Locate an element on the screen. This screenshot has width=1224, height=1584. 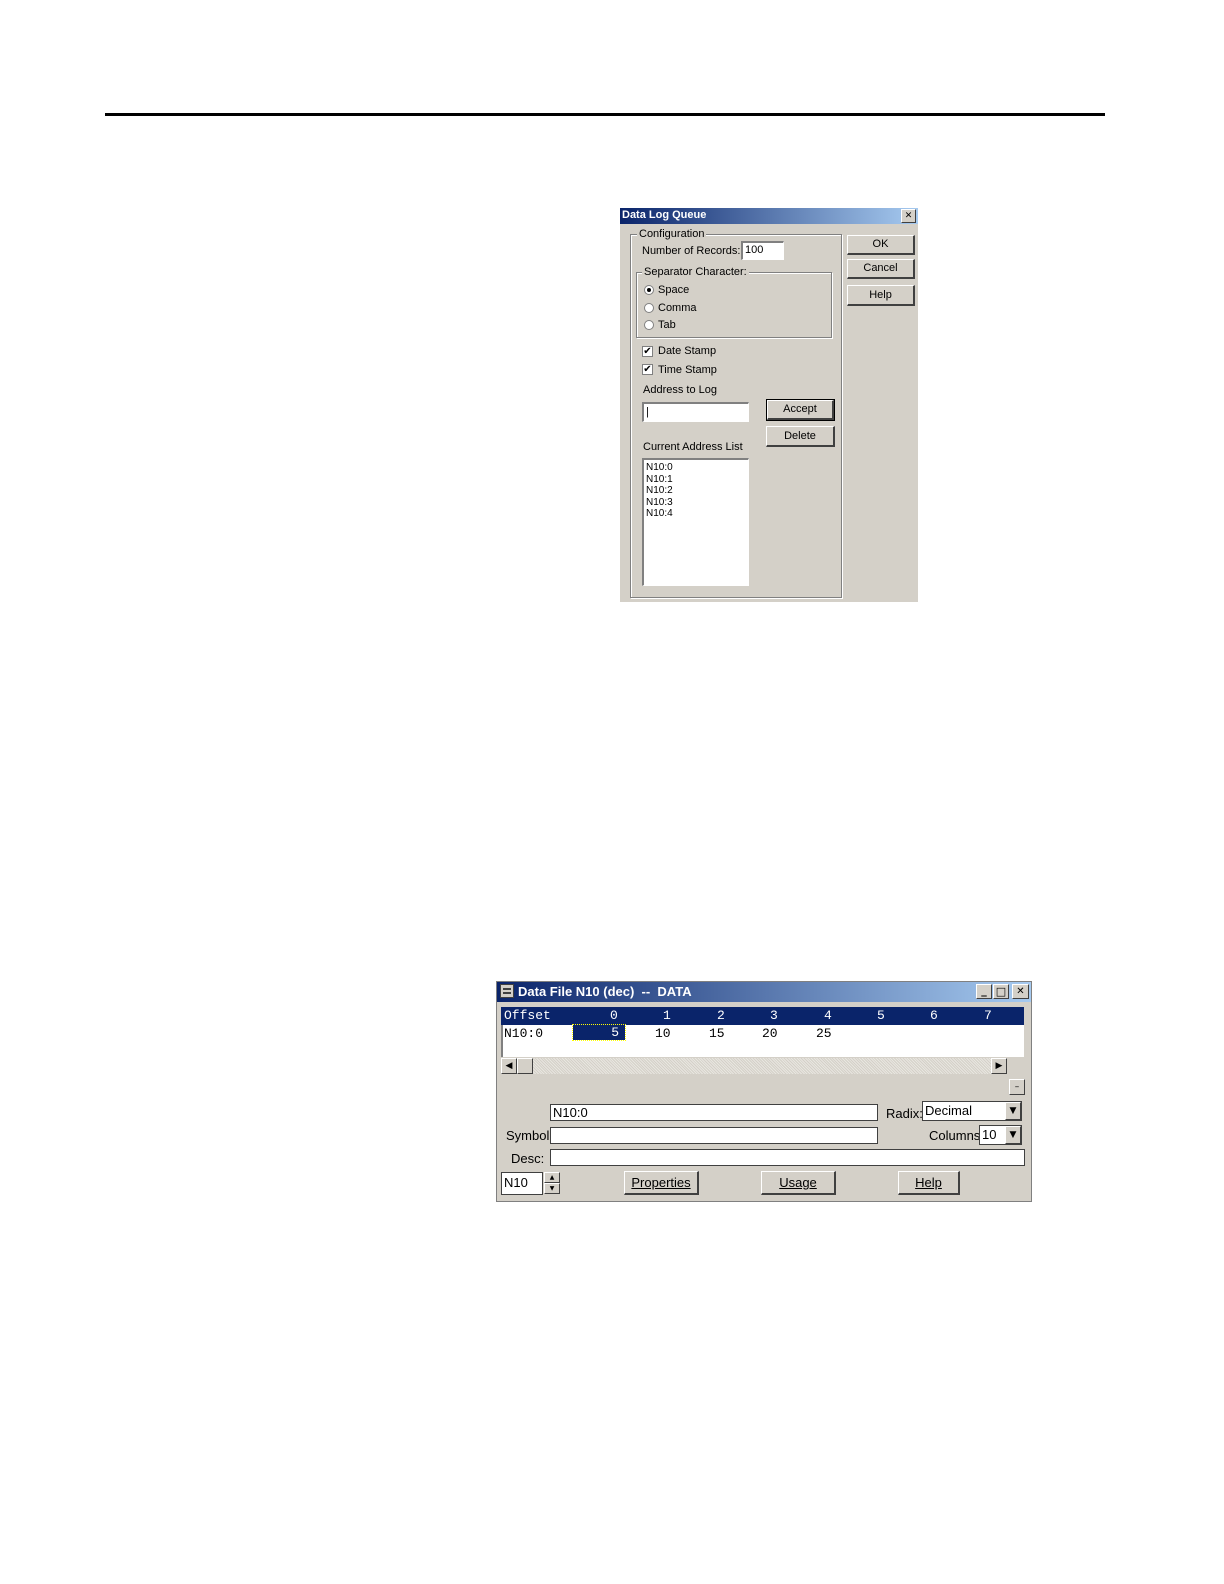
table-cell: 15 is located at coordinates (717, 1033).